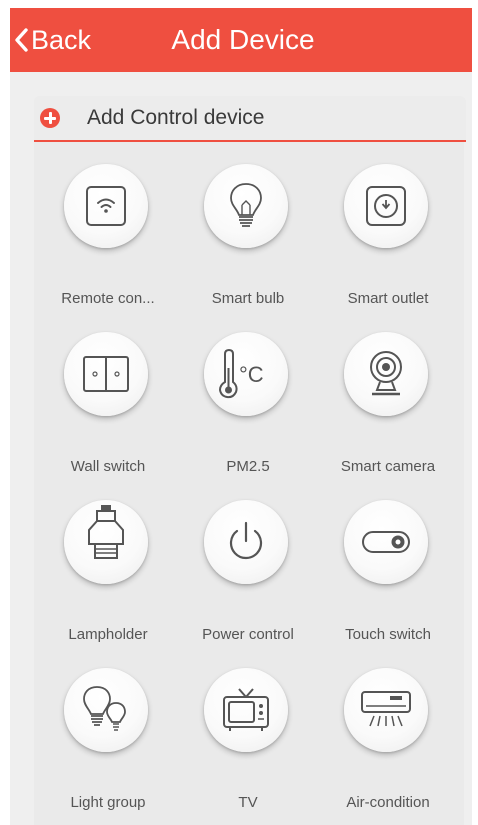 The height and width of the screenshot is (825, 478). I want to click on device-smart-camera: Smart camera, so click(388, 412).